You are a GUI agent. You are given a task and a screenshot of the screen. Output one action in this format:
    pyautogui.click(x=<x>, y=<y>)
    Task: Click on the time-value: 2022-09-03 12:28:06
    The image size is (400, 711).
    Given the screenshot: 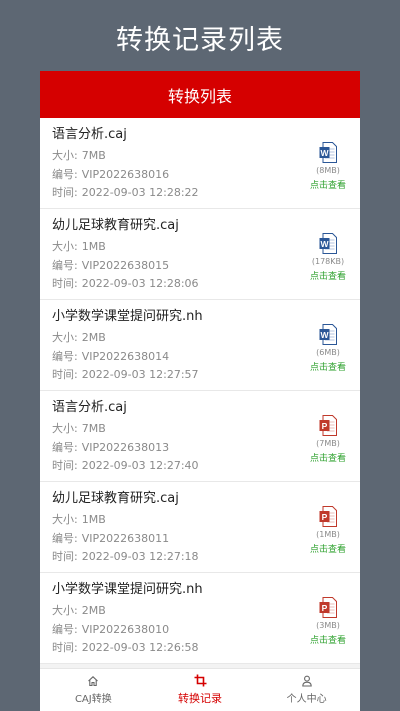 What is the action you would take?
    pyautogui.click(x=140, y=283)
    